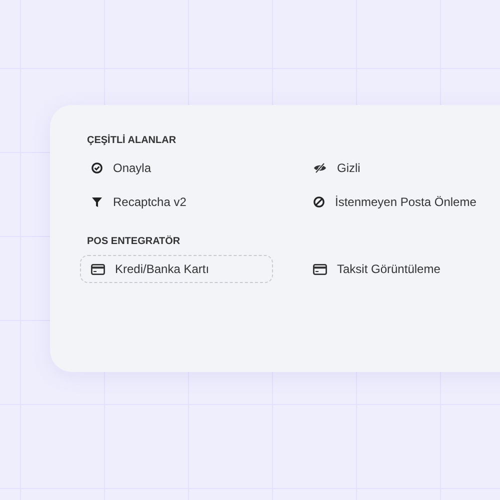 Image resolution: width=500 pixels, height=500 pixels. I want to click on section-heading: ÇEŞİTLİ ALANLAR, so click(131, 140).